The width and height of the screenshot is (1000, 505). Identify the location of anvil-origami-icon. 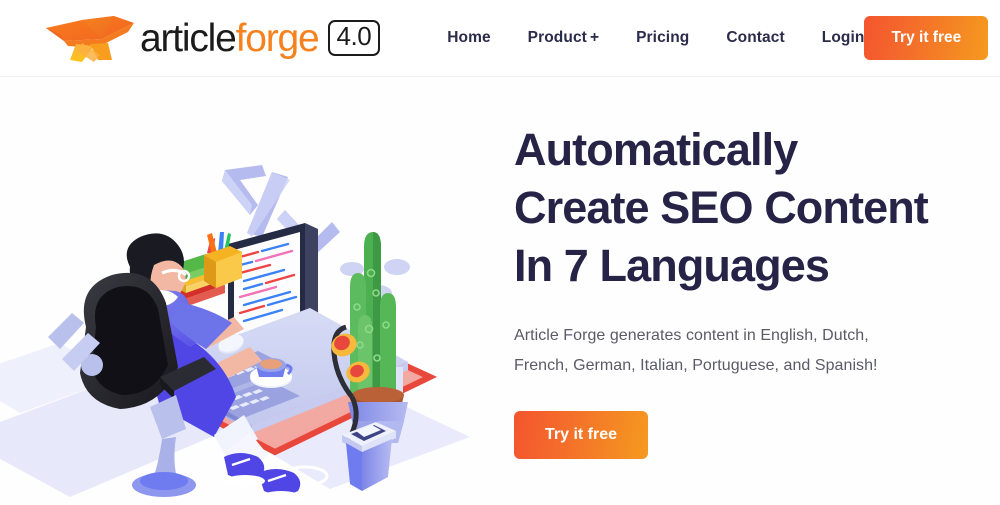
(90, 38).